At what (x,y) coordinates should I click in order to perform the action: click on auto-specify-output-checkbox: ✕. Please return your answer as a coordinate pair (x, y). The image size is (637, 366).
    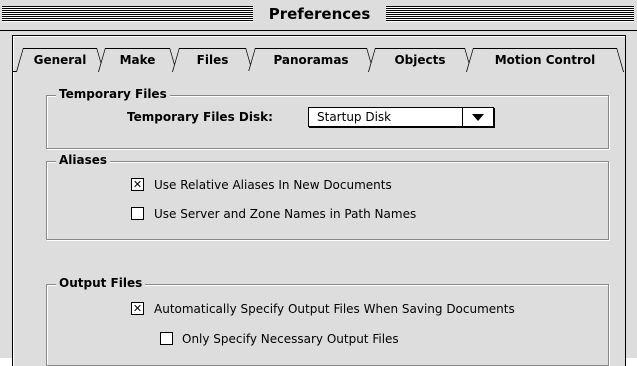
    Looking at the image, I should click on (137, 308).